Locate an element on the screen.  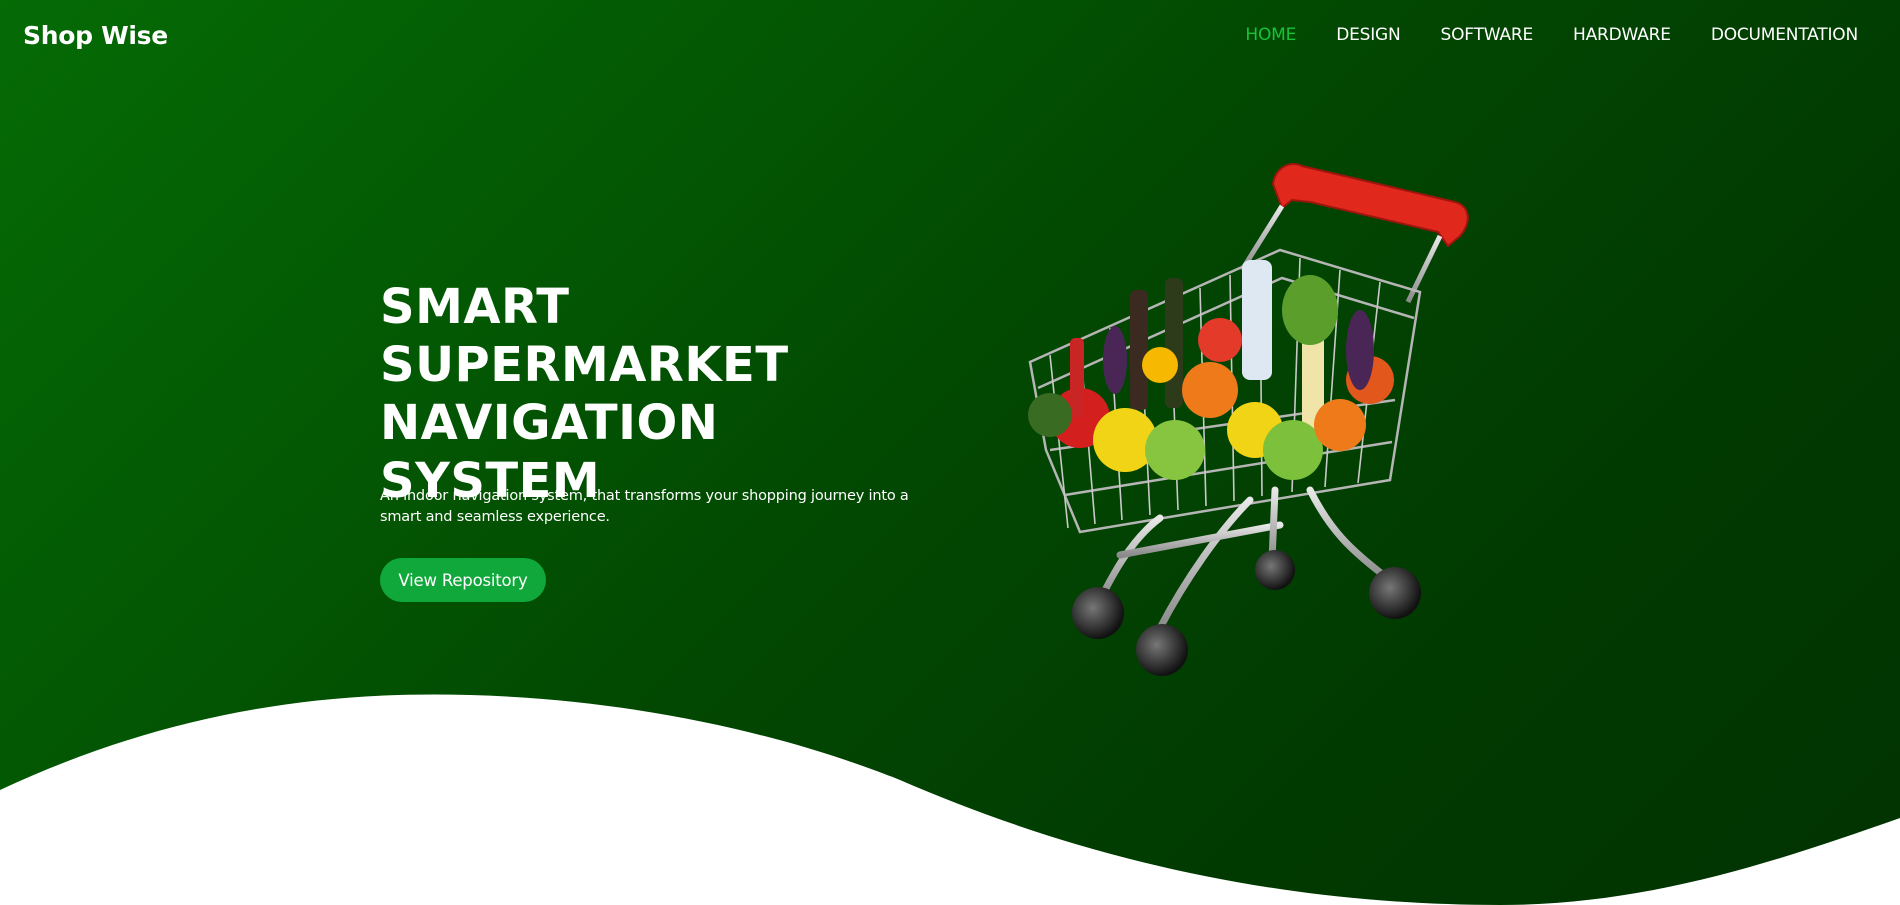
nav-item-home: HOME is located at coordinates (1270, 35).